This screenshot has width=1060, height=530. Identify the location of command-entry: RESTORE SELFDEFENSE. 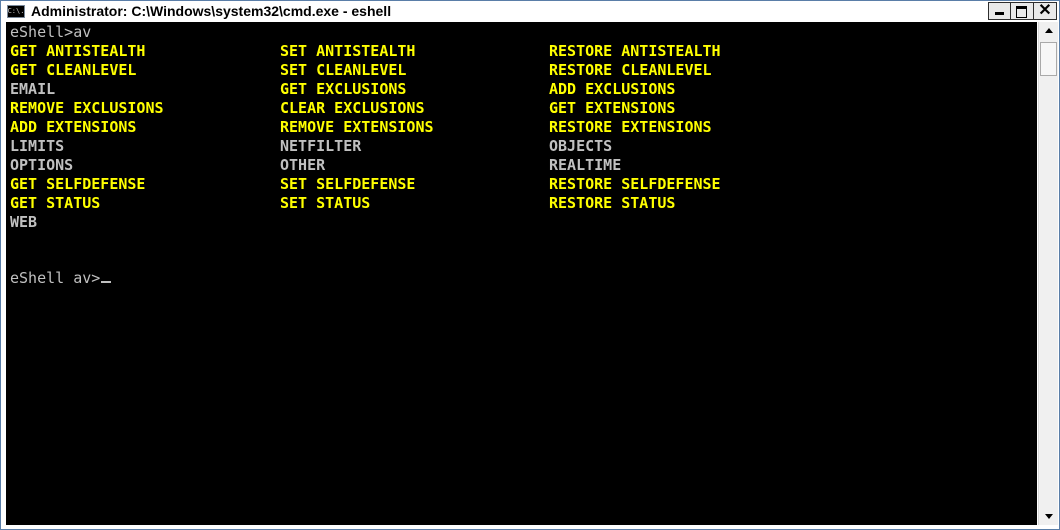
(635, 184).